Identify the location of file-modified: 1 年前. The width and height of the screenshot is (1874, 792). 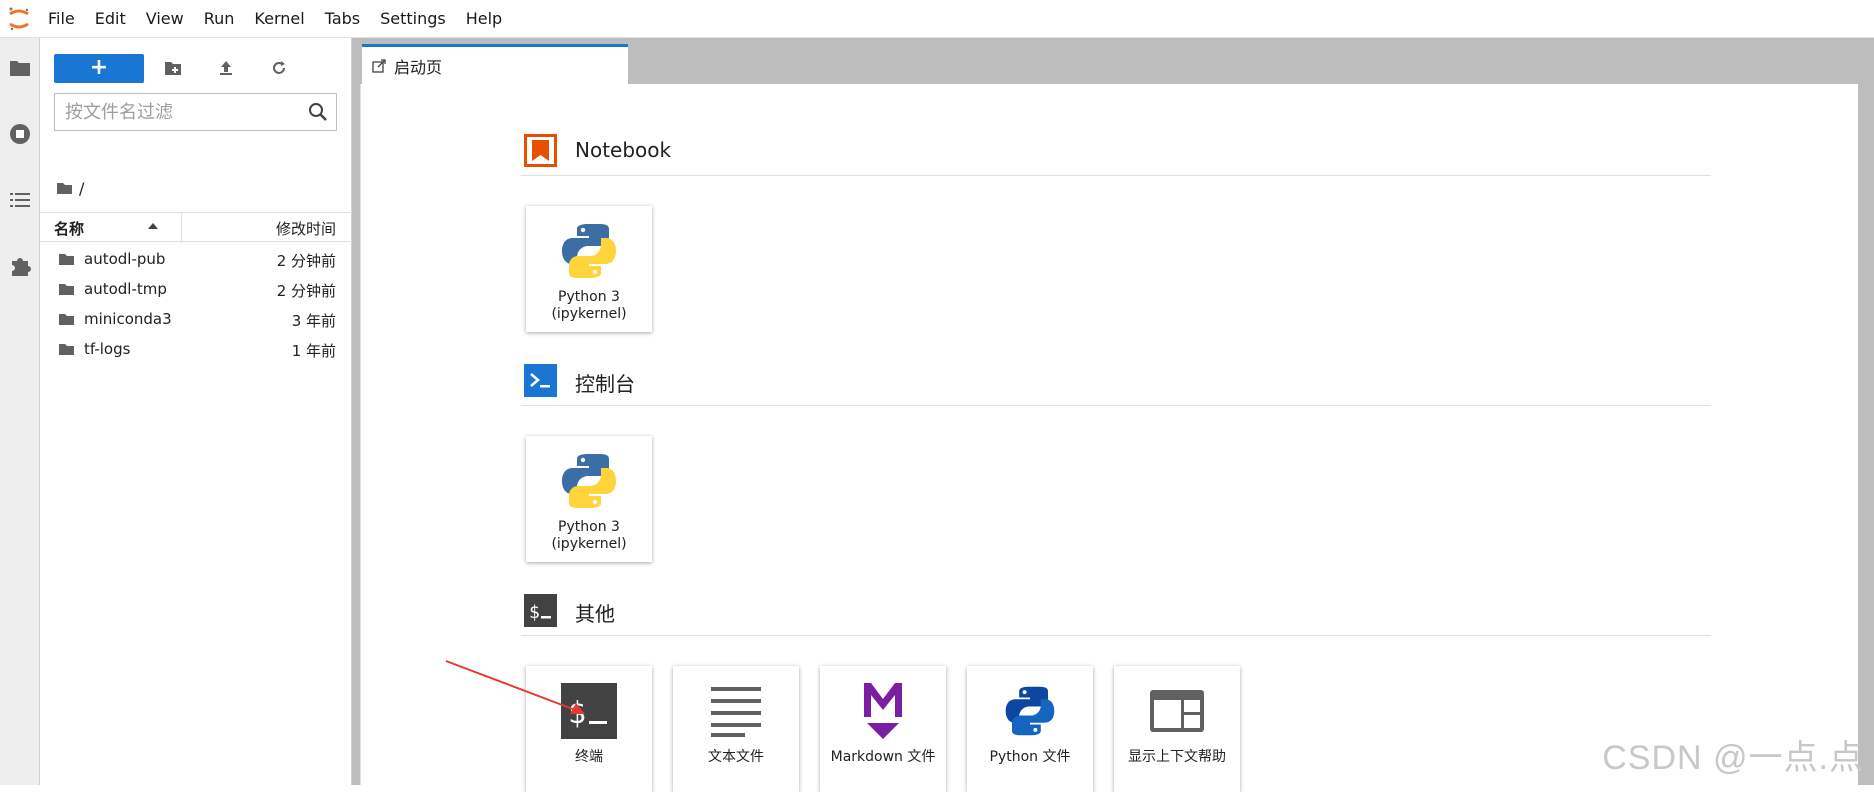
(313, 351).